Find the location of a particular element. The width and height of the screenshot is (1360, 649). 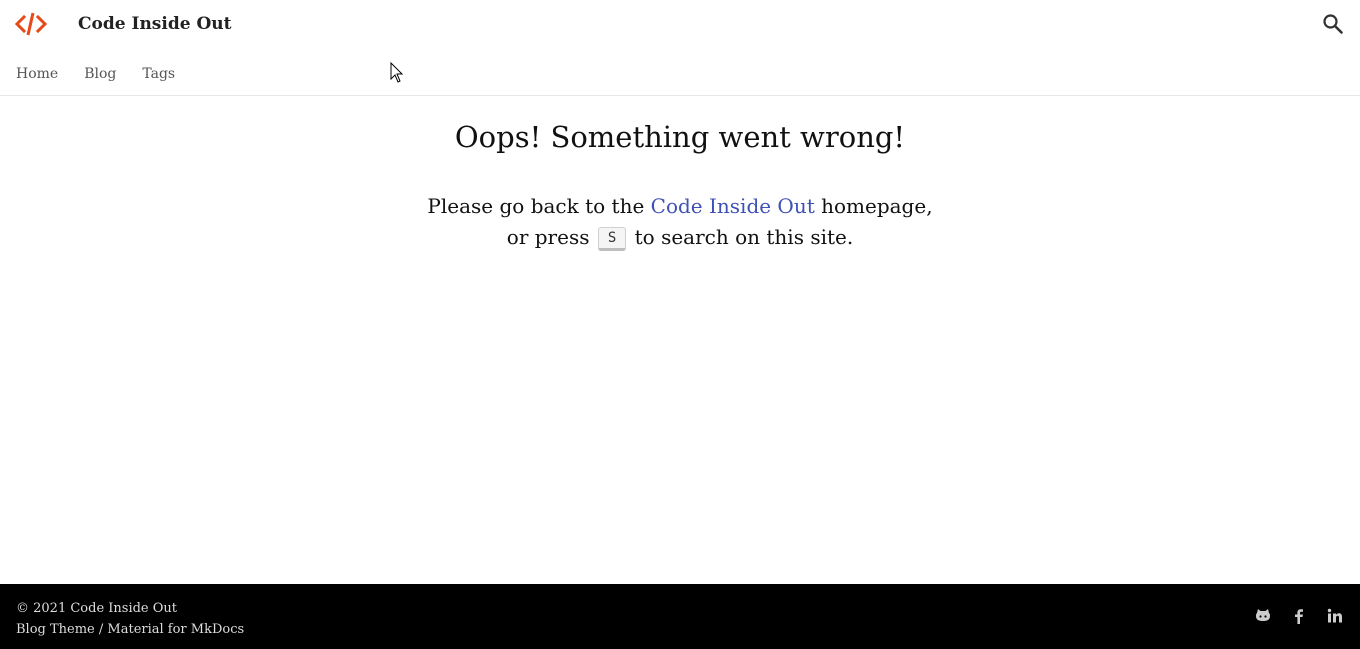

homepage-link: Code Inside Out is located at coordinates (733, 206).